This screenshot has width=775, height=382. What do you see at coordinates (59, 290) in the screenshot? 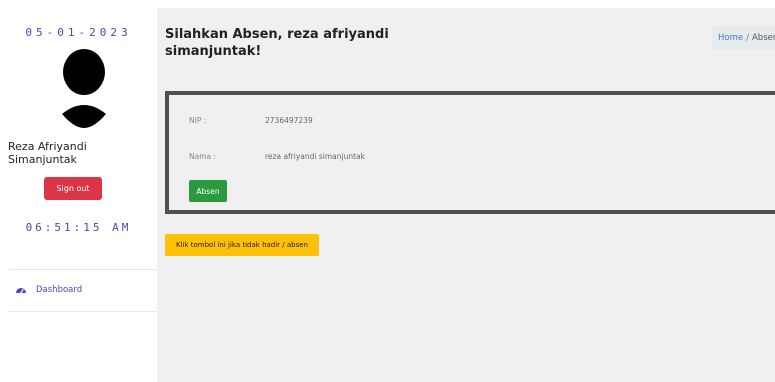
I see `sidebar-item-label: Dashboard` at bounding box center [59, 290].